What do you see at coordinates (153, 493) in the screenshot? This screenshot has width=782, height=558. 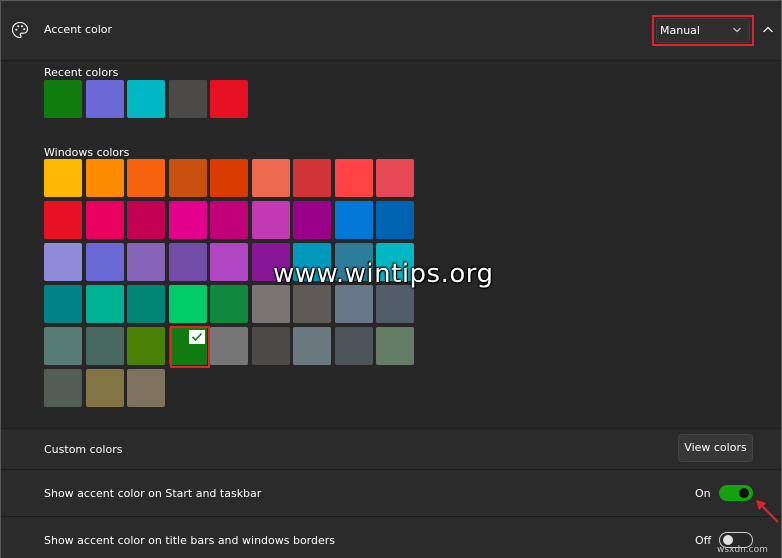 I see `taskbar-accent-label: Show accent color on Start and taskbar` at bounding box center [153, 493].